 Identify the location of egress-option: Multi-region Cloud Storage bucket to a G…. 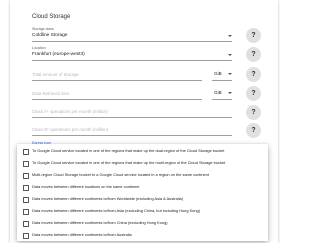
(142, 175).